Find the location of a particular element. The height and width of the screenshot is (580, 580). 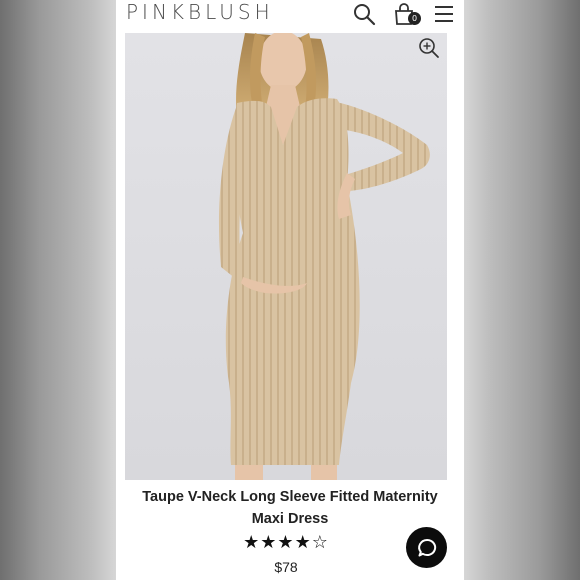

chat-bubble-icon is located at coordinates (426, 547).